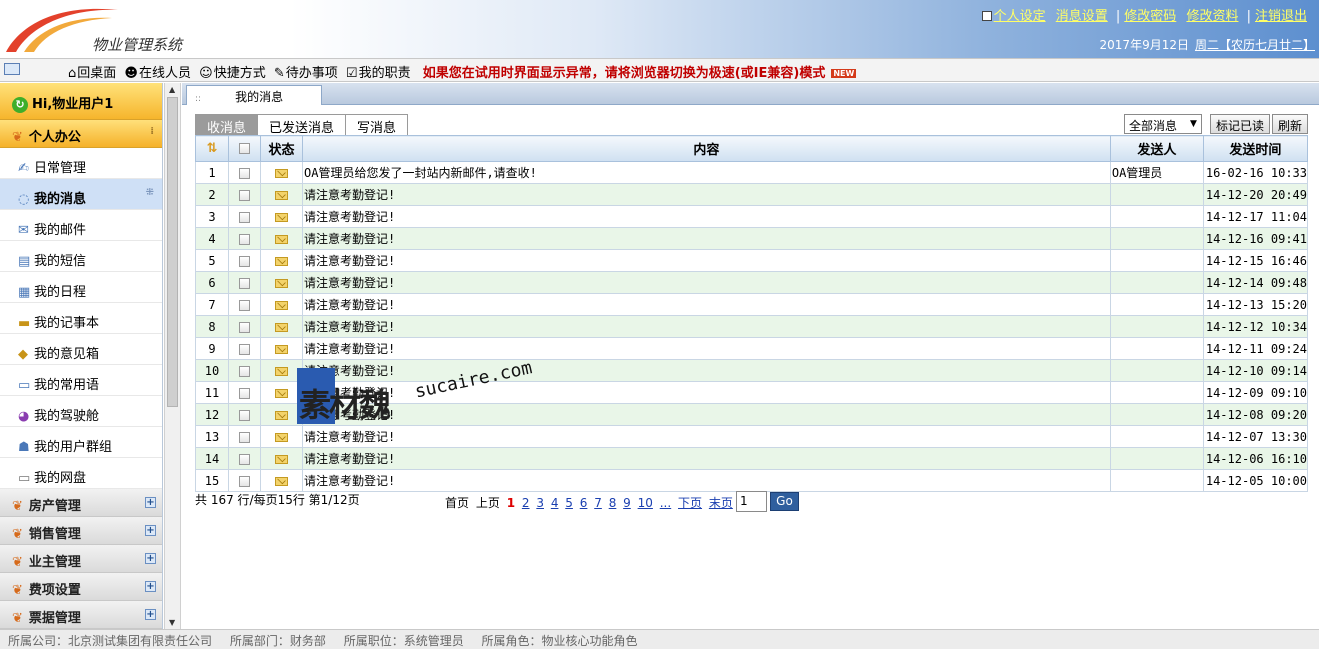 This screenshot has height=649, width=1319. Describe the element at coordinates (302, 125) in the screenshot. I see `tab-sent: 已发送消息` at that location.